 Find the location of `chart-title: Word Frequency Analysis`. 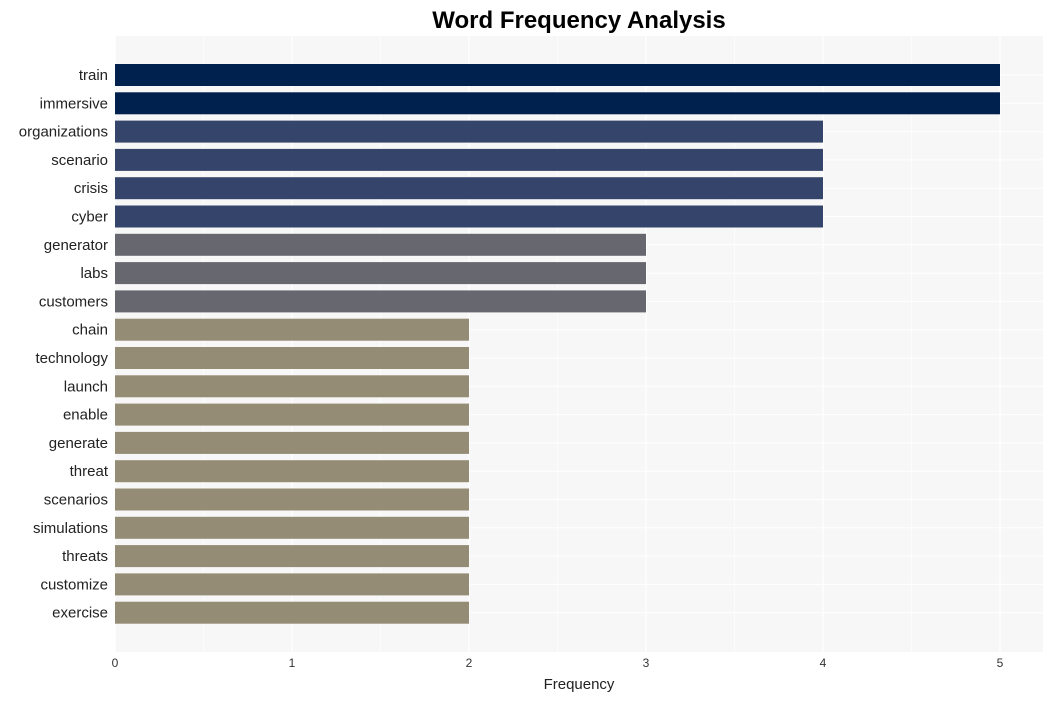

chart-title: Word Frequency Analysis is located at coordinates (578, 20).